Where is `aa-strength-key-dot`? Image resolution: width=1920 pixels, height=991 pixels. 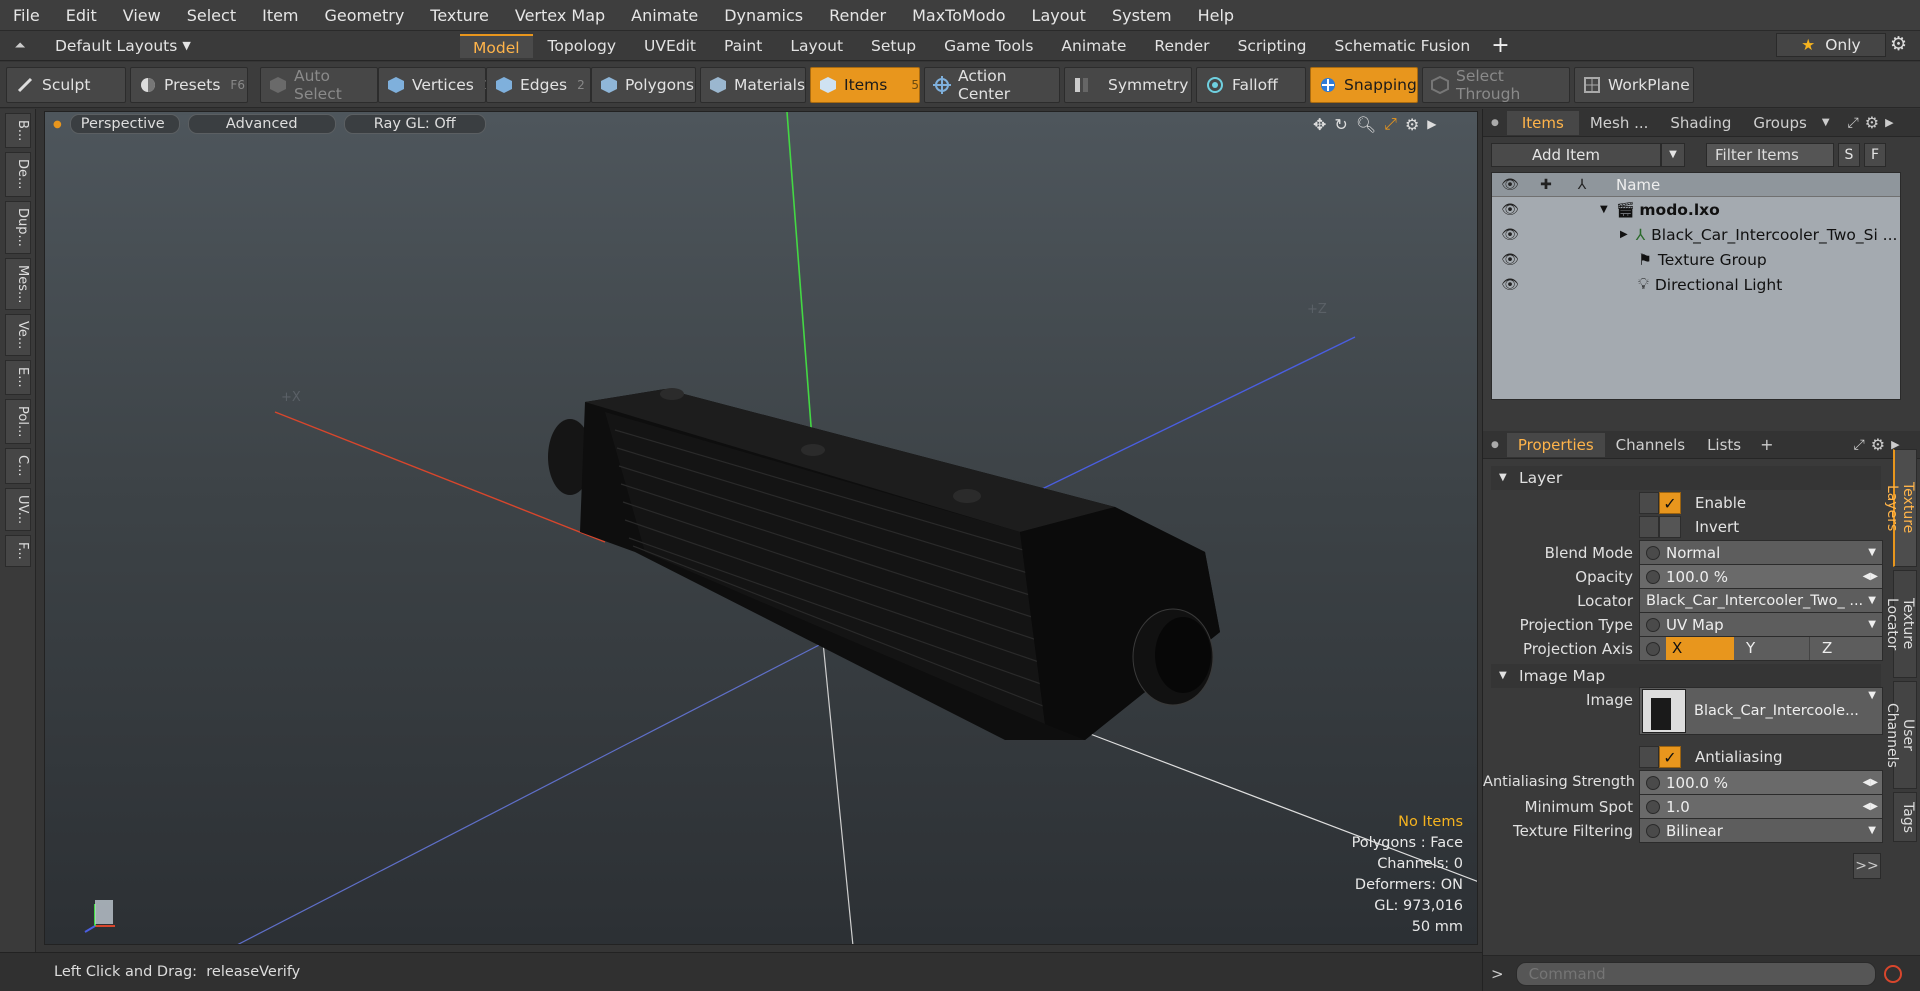
aa-strength-key-dot is located at coordinates (1653, 782).